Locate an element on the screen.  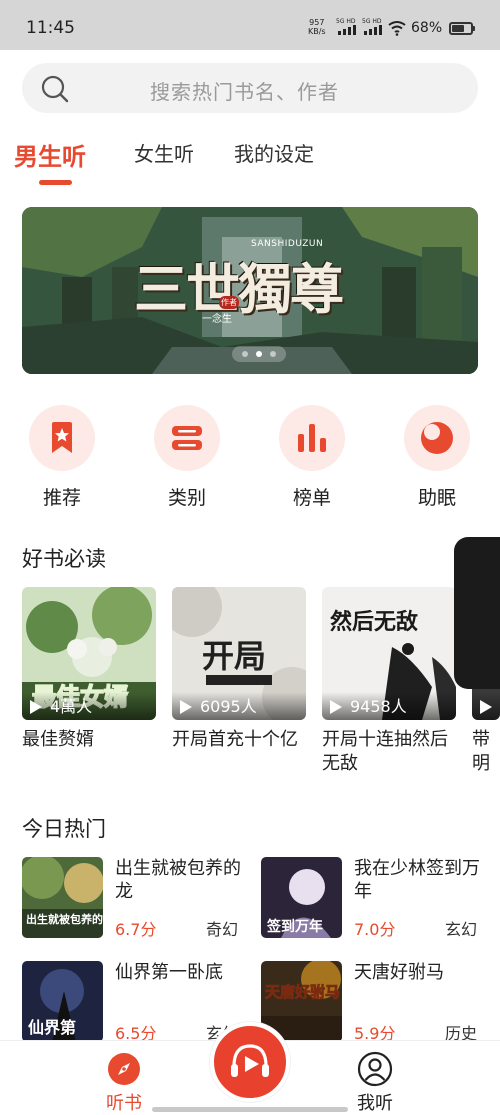
banner-pagination is located at coordinates (259, 354).